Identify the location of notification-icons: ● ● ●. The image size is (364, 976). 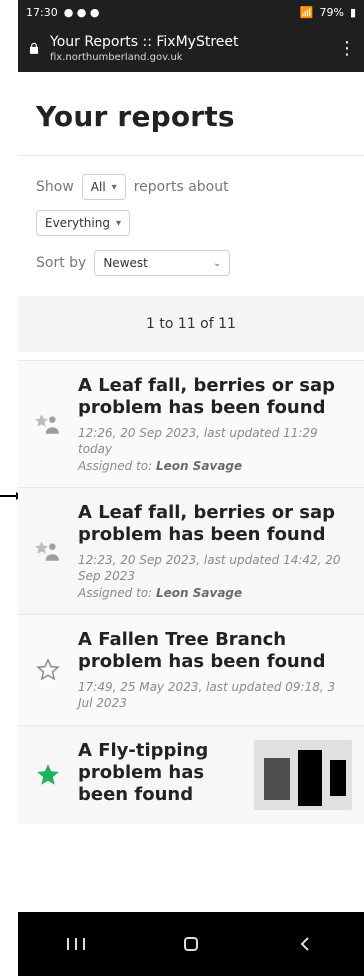
(81, 12).